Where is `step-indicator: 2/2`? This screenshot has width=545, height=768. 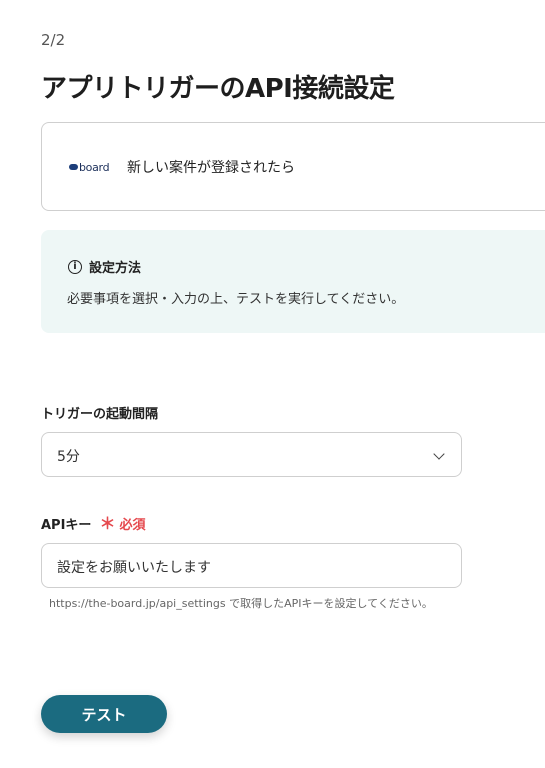 step-indicator: 2/2 is located at coordinates (53, 40).